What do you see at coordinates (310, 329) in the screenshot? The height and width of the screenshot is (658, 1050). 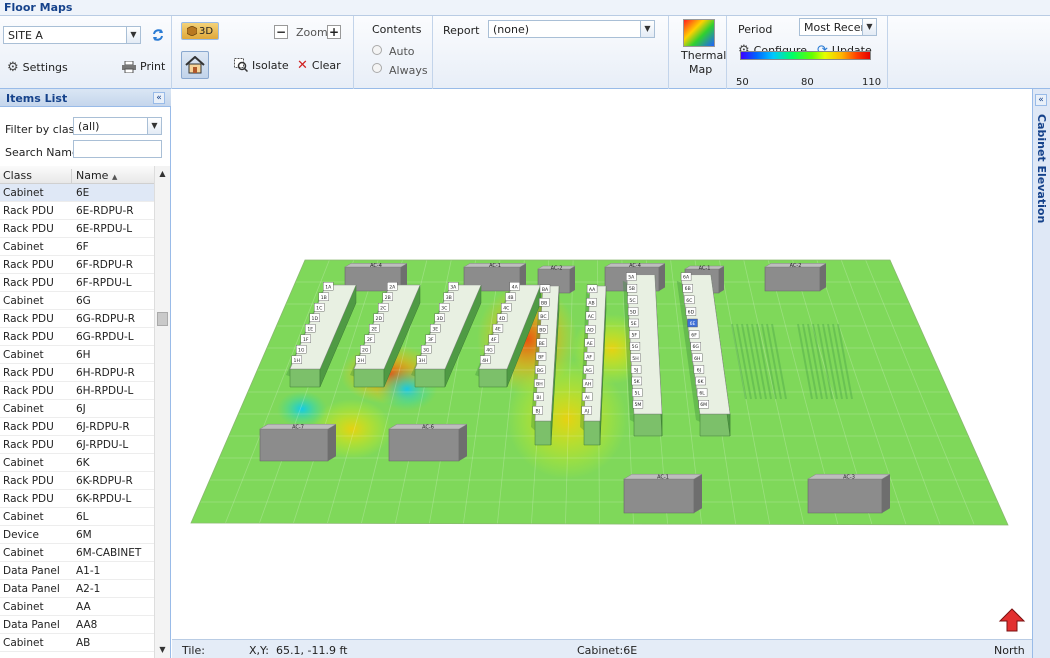 I see `cabinet-label: 1E` at bounding box center [310, 329].